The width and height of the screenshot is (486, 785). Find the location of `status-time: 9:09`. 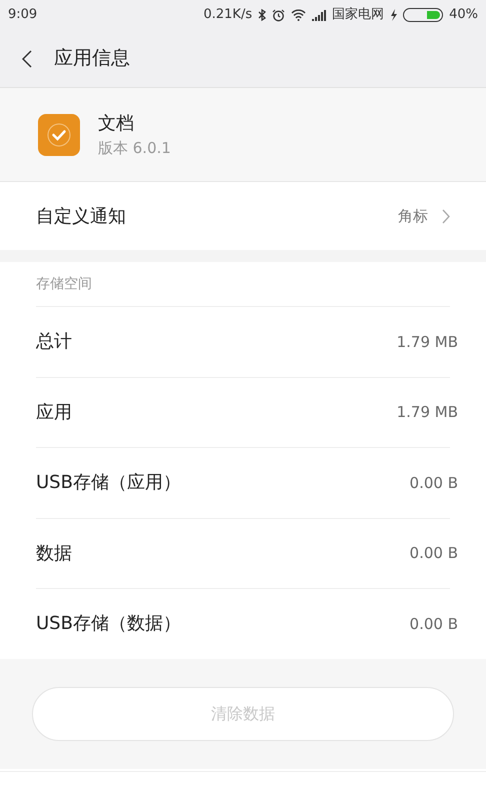

status-time: 9:09 is located at coordinates (23, 15).